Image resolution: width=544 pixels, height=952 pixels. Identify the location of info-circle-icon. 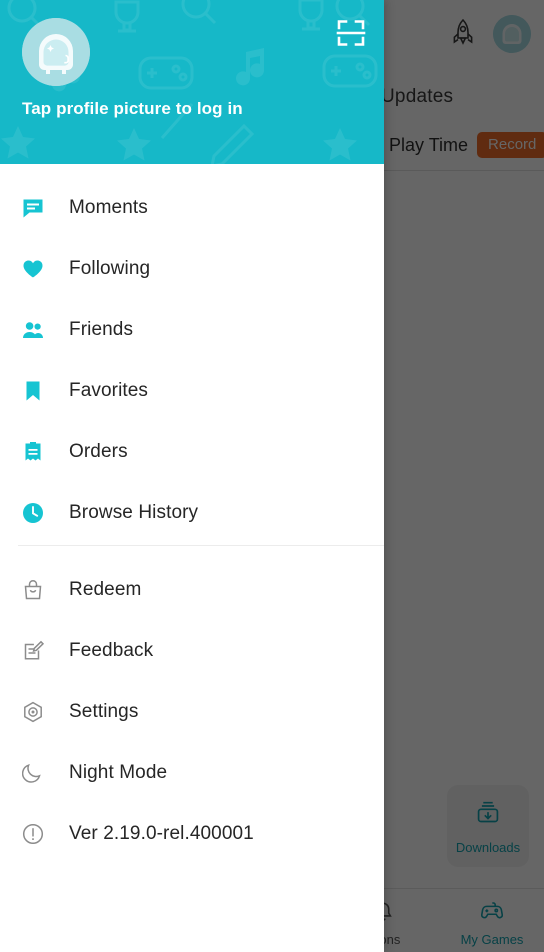
(33, 834).